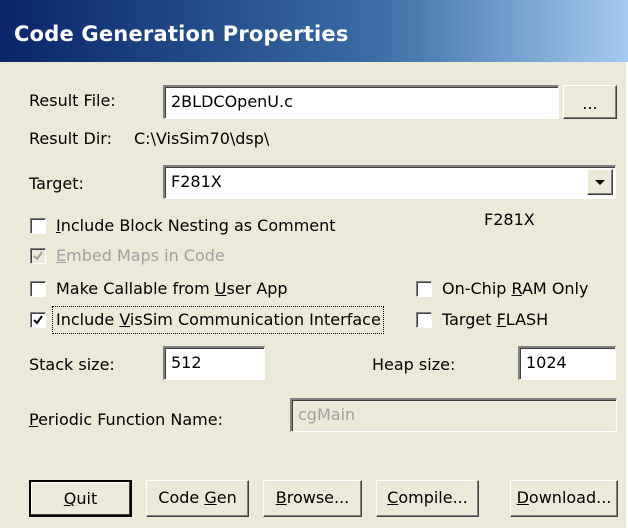 The height and width of the screenshot is (528, 628). What do you see at coordinates (414, 364) in the screenshot?
I see `heap-size-label: Heap size:` at bounding box center [414, 364].